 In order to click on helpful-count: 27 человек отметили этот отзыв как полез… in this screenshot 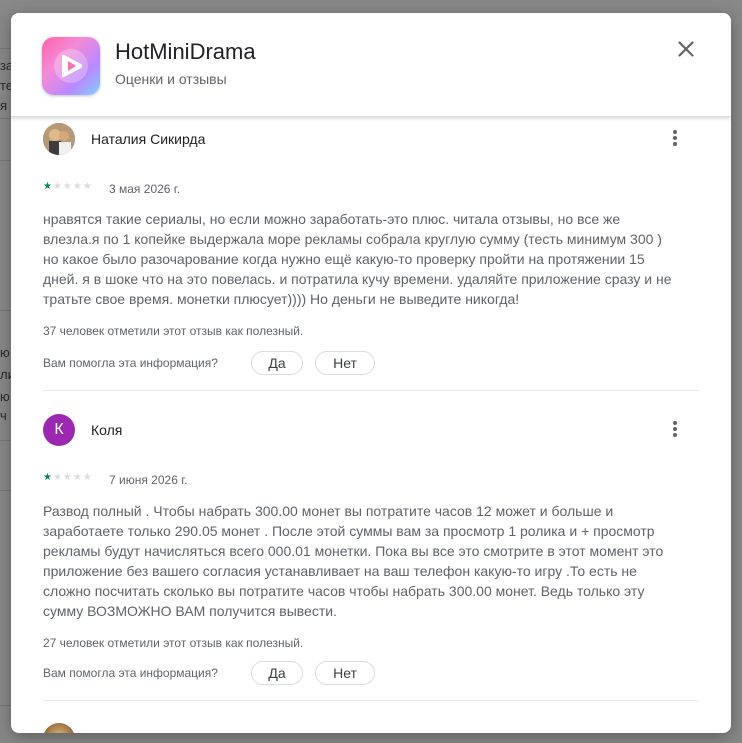, I will do `click(173, 643)`.